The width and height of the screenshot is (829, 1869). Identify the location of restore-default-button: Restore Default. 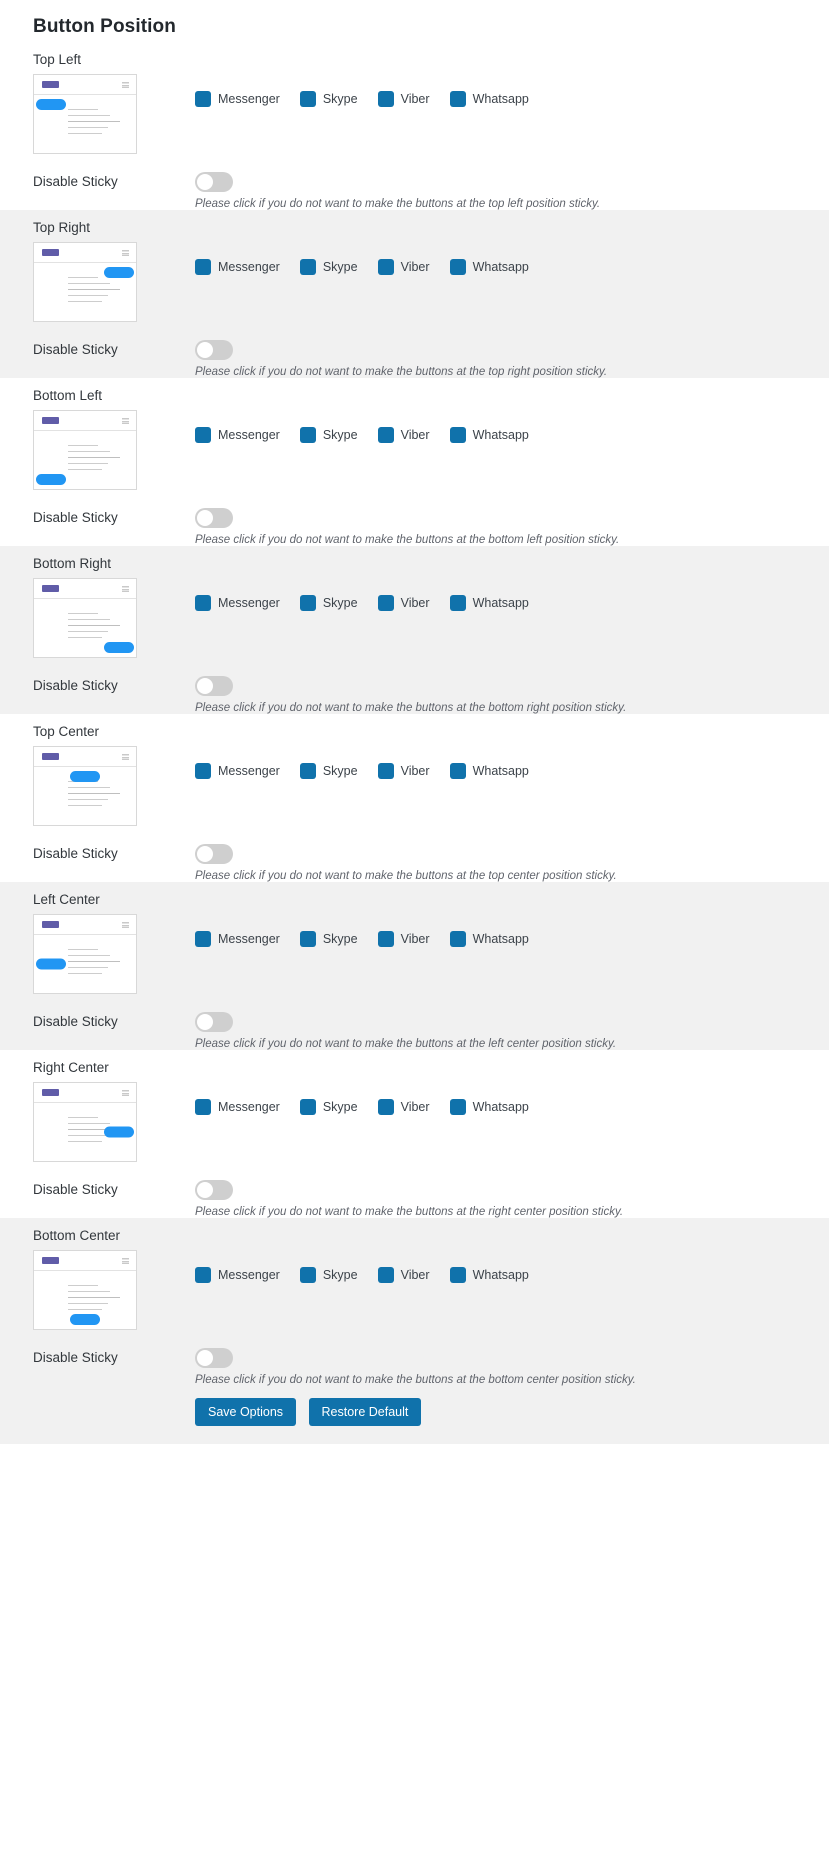
(365, 1412).